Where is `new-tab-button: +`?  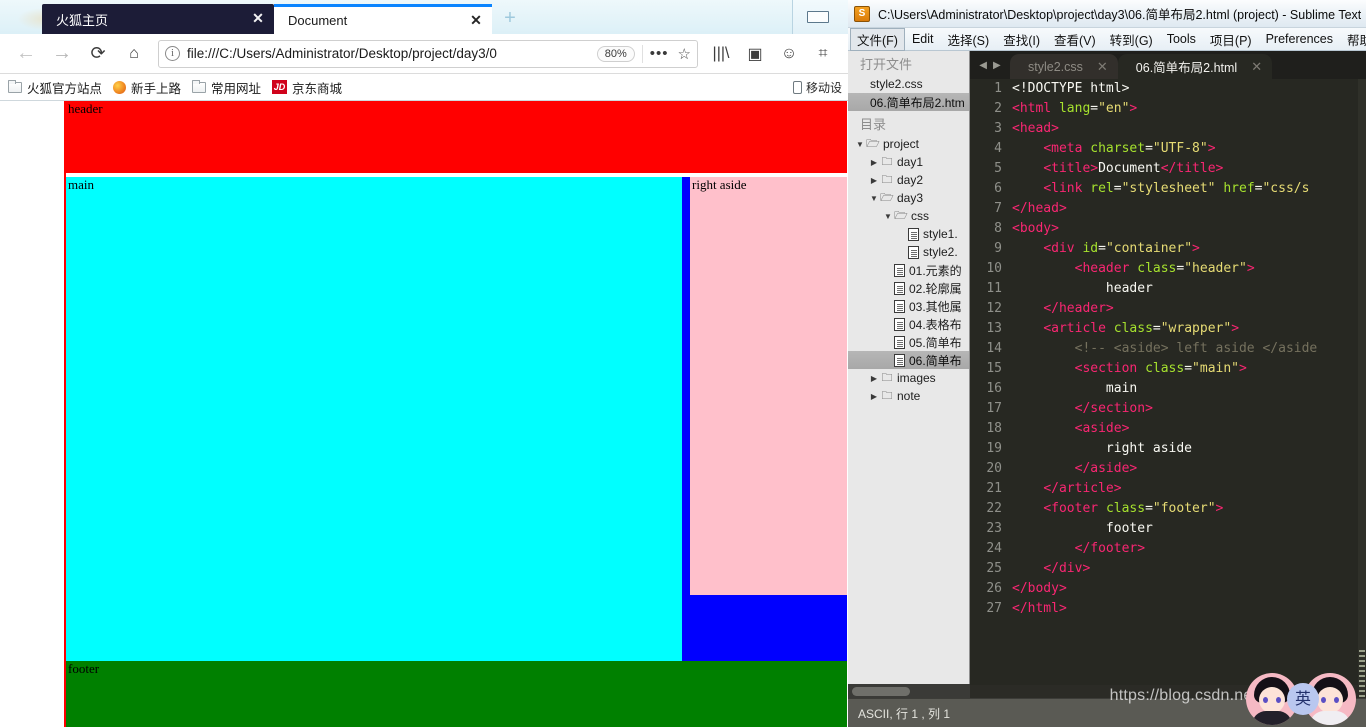 new-tab-button: + is located at coordinates (510, 18).